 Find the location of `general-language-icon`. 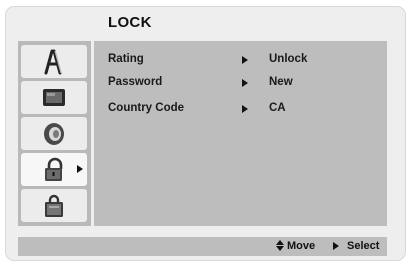

general-language-icon is located at coordinates (53, 62).